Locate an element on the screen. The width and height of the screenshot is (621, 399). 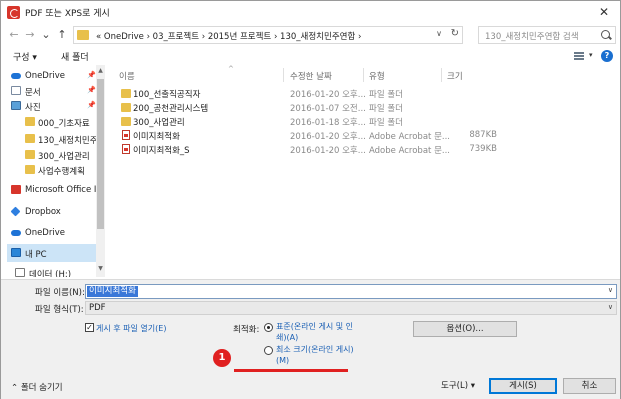
open-after-publish-label: 게시 후 파일 열기(E) is located at coordinates (131, 328).